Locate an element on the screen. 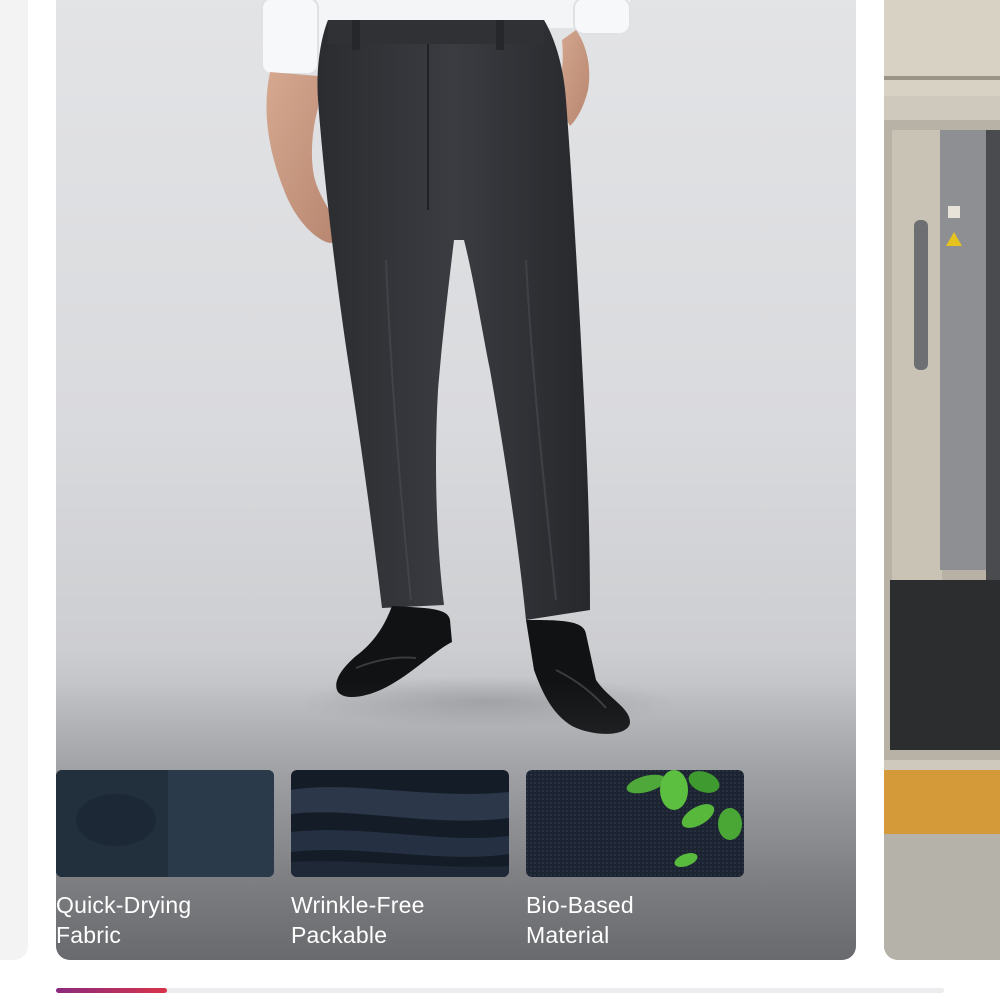 The image size is (1000, 1000). bio-based-leaves-swatch-icon is located at coordinates (635, 823).